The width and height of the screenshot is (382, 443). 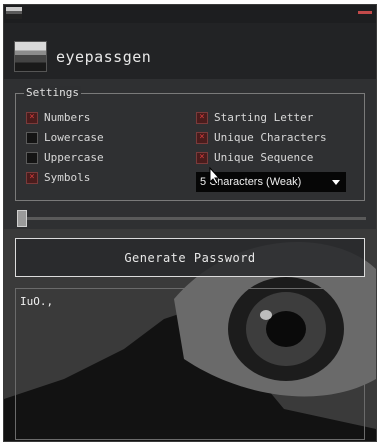 What do you see at coordinates (67, 177) in the screenshot?
I see `option-label: Symbols` at bounding box center [67, 177].